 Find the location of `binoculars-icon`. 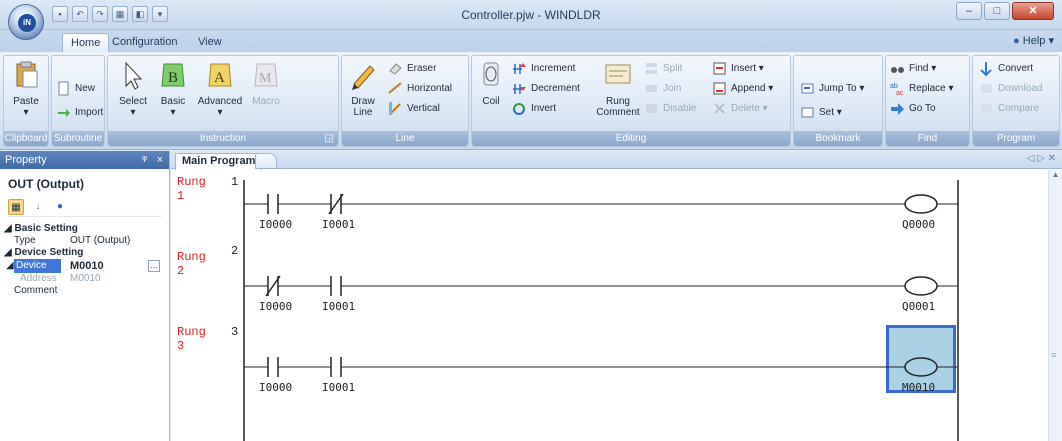

binoculars-icon is located at coordinates (897, 70).